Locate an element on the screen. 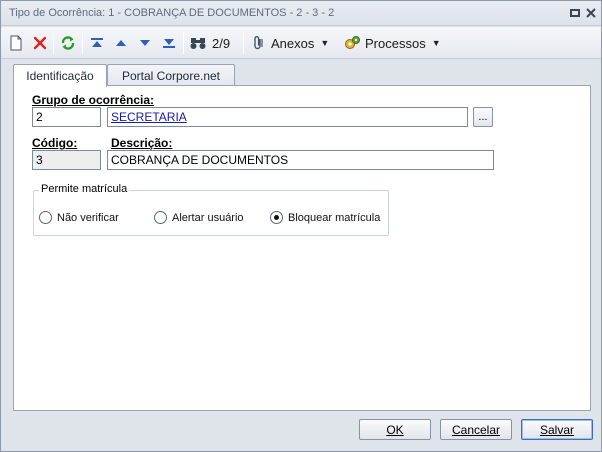 The height and width of the screenshot is (452, 602). down-arrow-icon is located at coordinates (145, 43).